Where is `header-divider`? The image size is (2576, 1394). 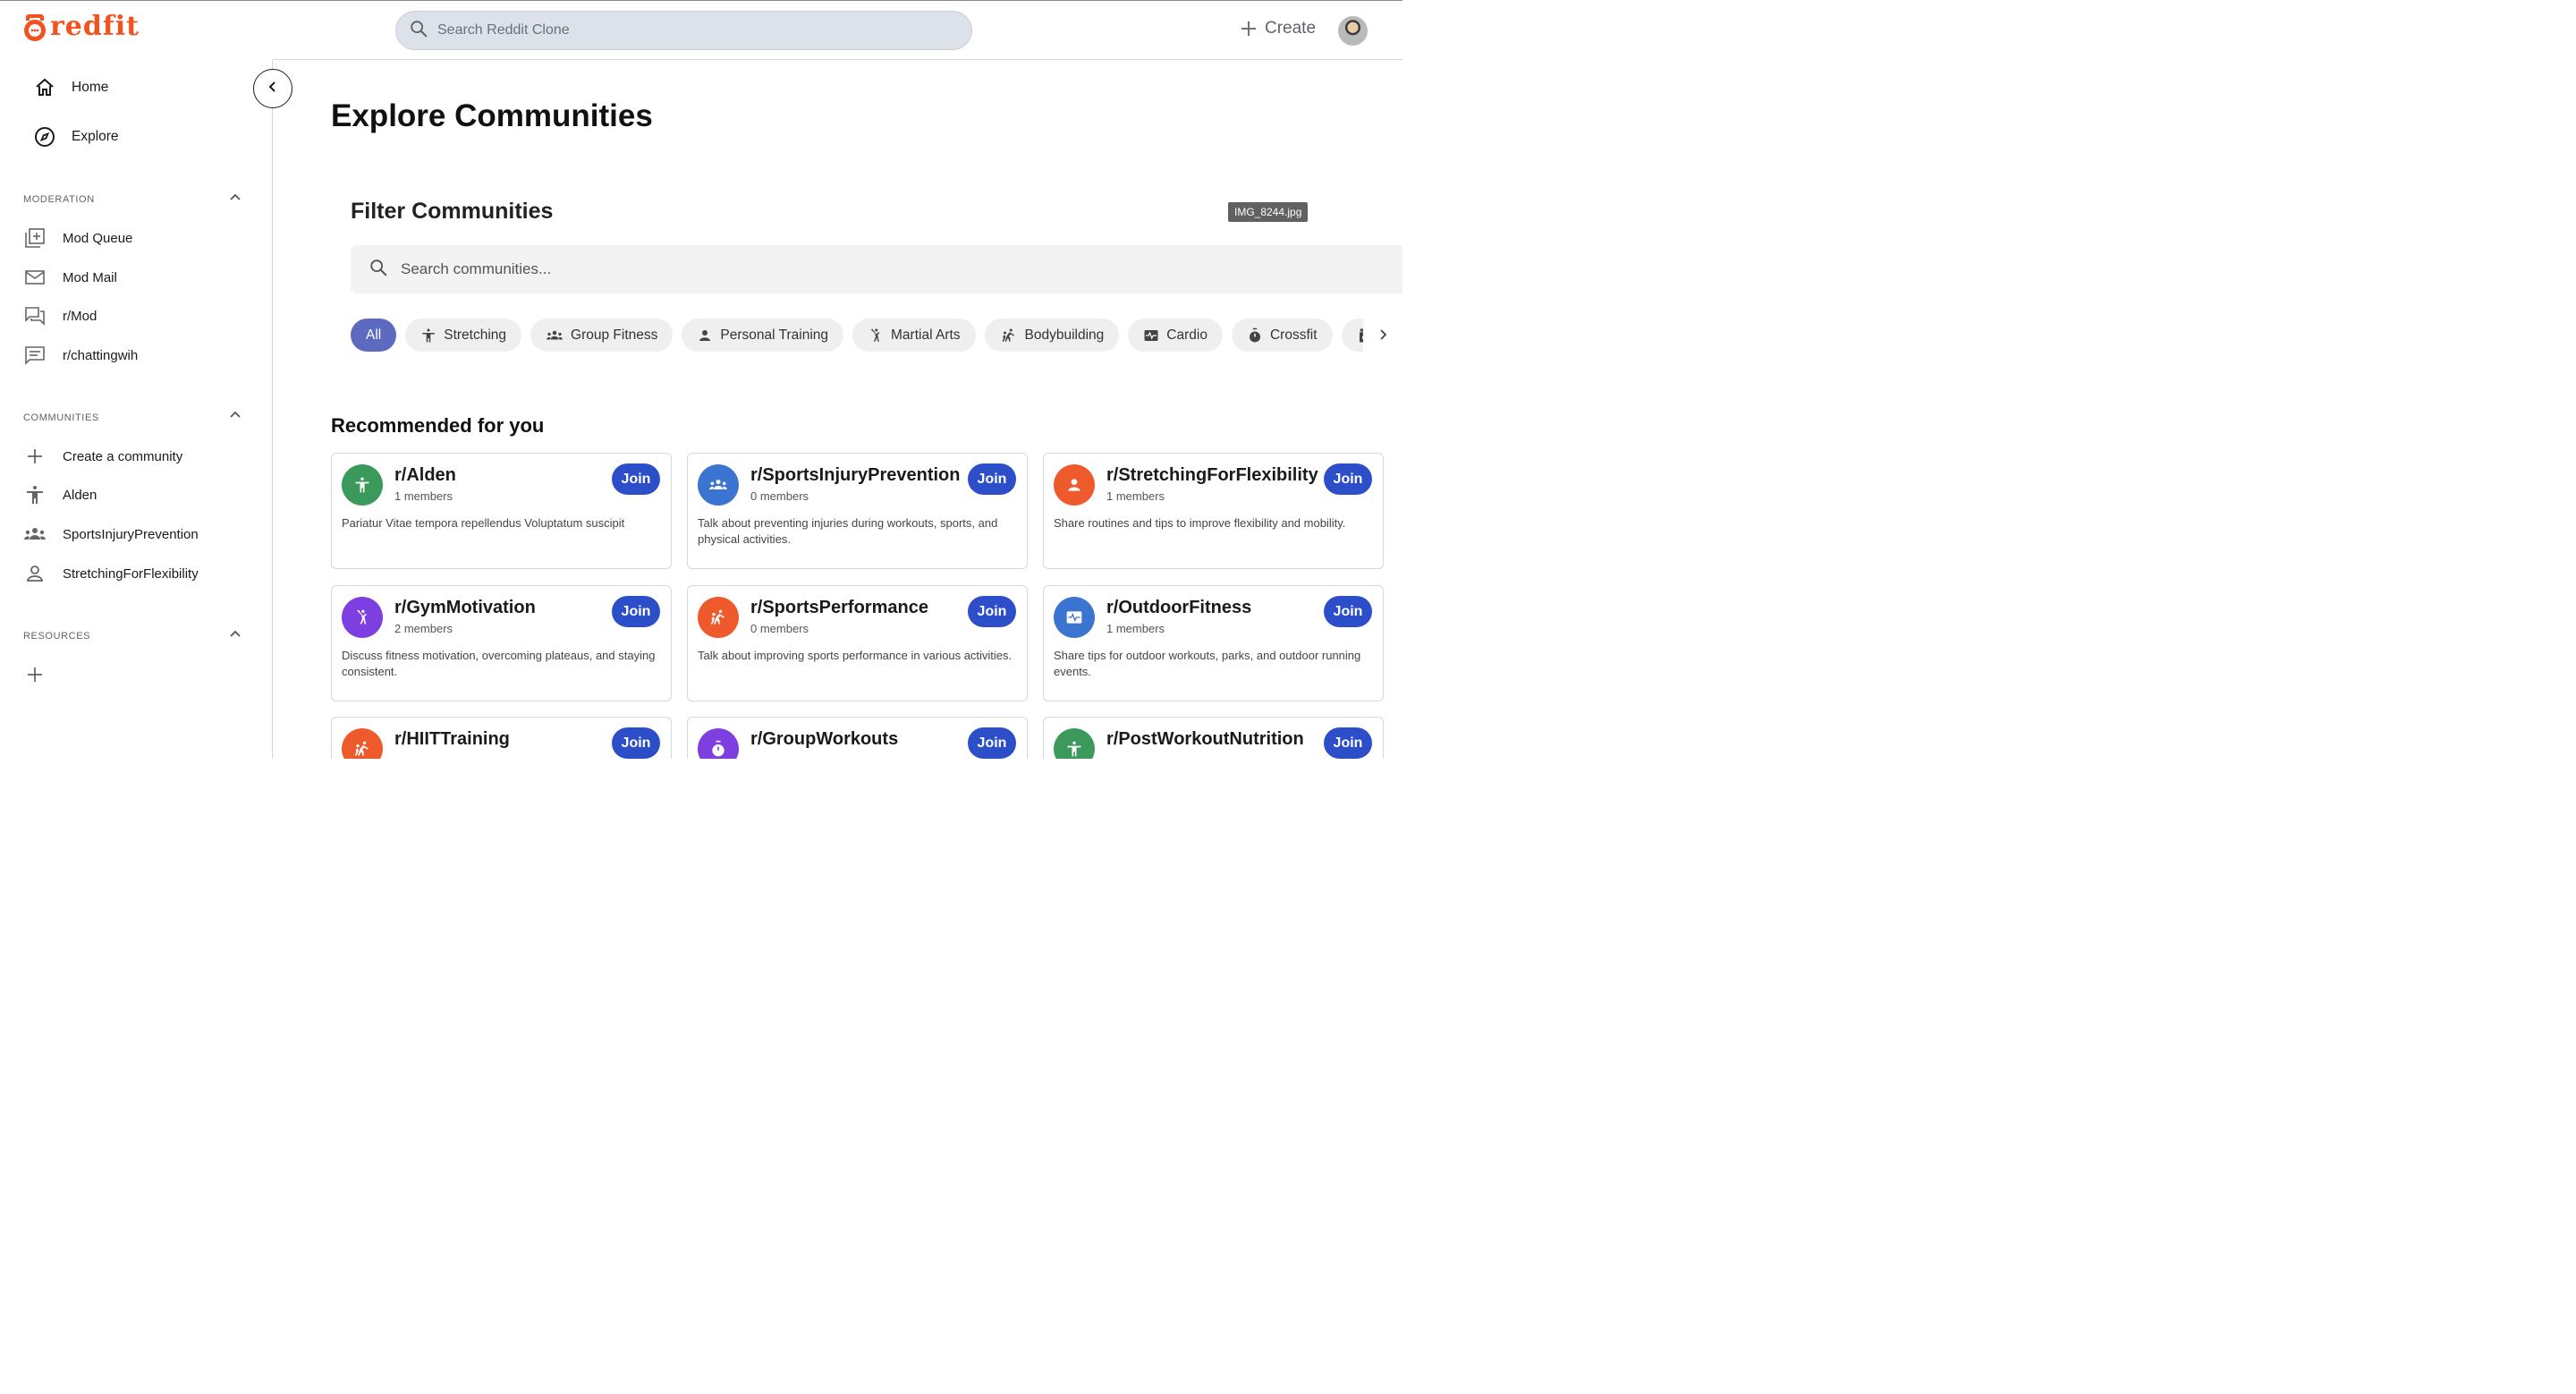 header-divider is located at coordinates (837, 59).